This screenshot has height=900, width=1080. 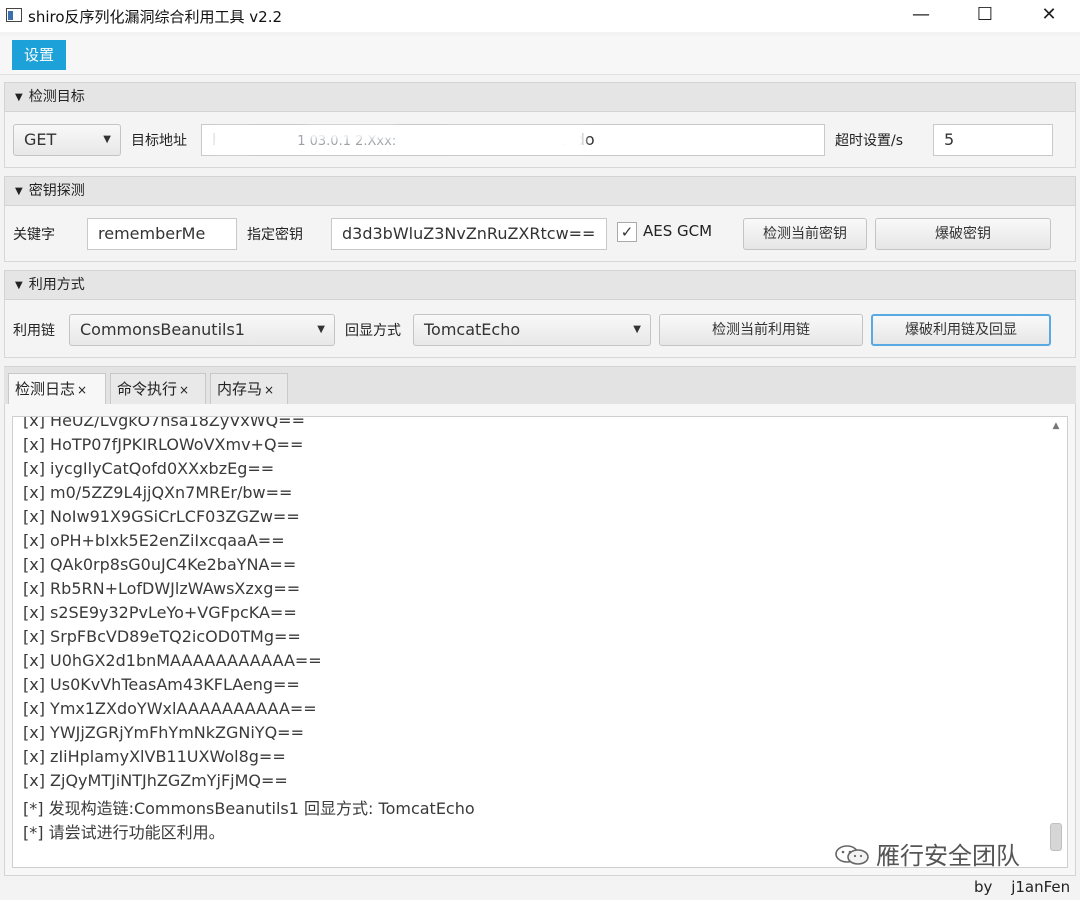 I want to click on log-line: [*] 请尝试进行功能区利用。, so click(x=124, y=832).